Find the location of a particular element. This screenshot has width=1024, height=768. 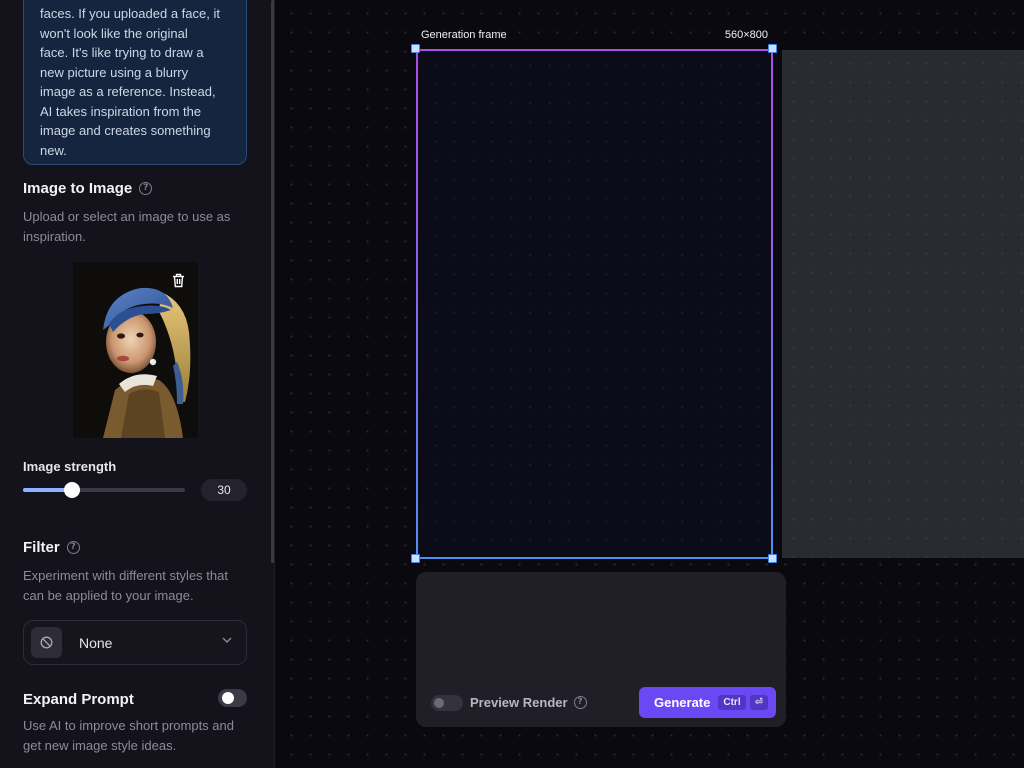

image-strength-value: 30 is located at coordinates (224, 490).